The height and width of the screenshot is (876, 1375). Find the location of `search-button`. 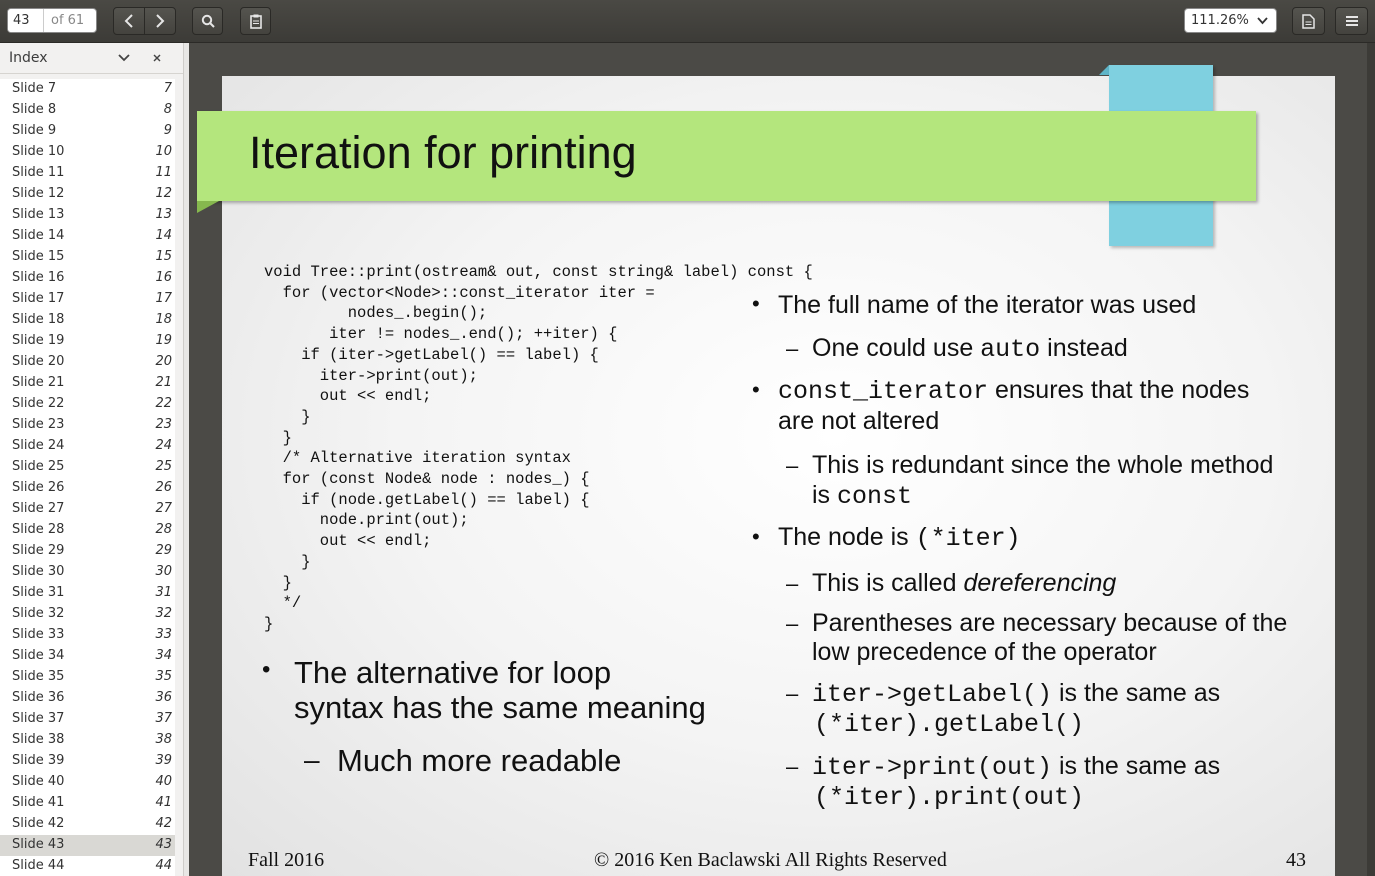

search-button is located at coordinates (207, 21).